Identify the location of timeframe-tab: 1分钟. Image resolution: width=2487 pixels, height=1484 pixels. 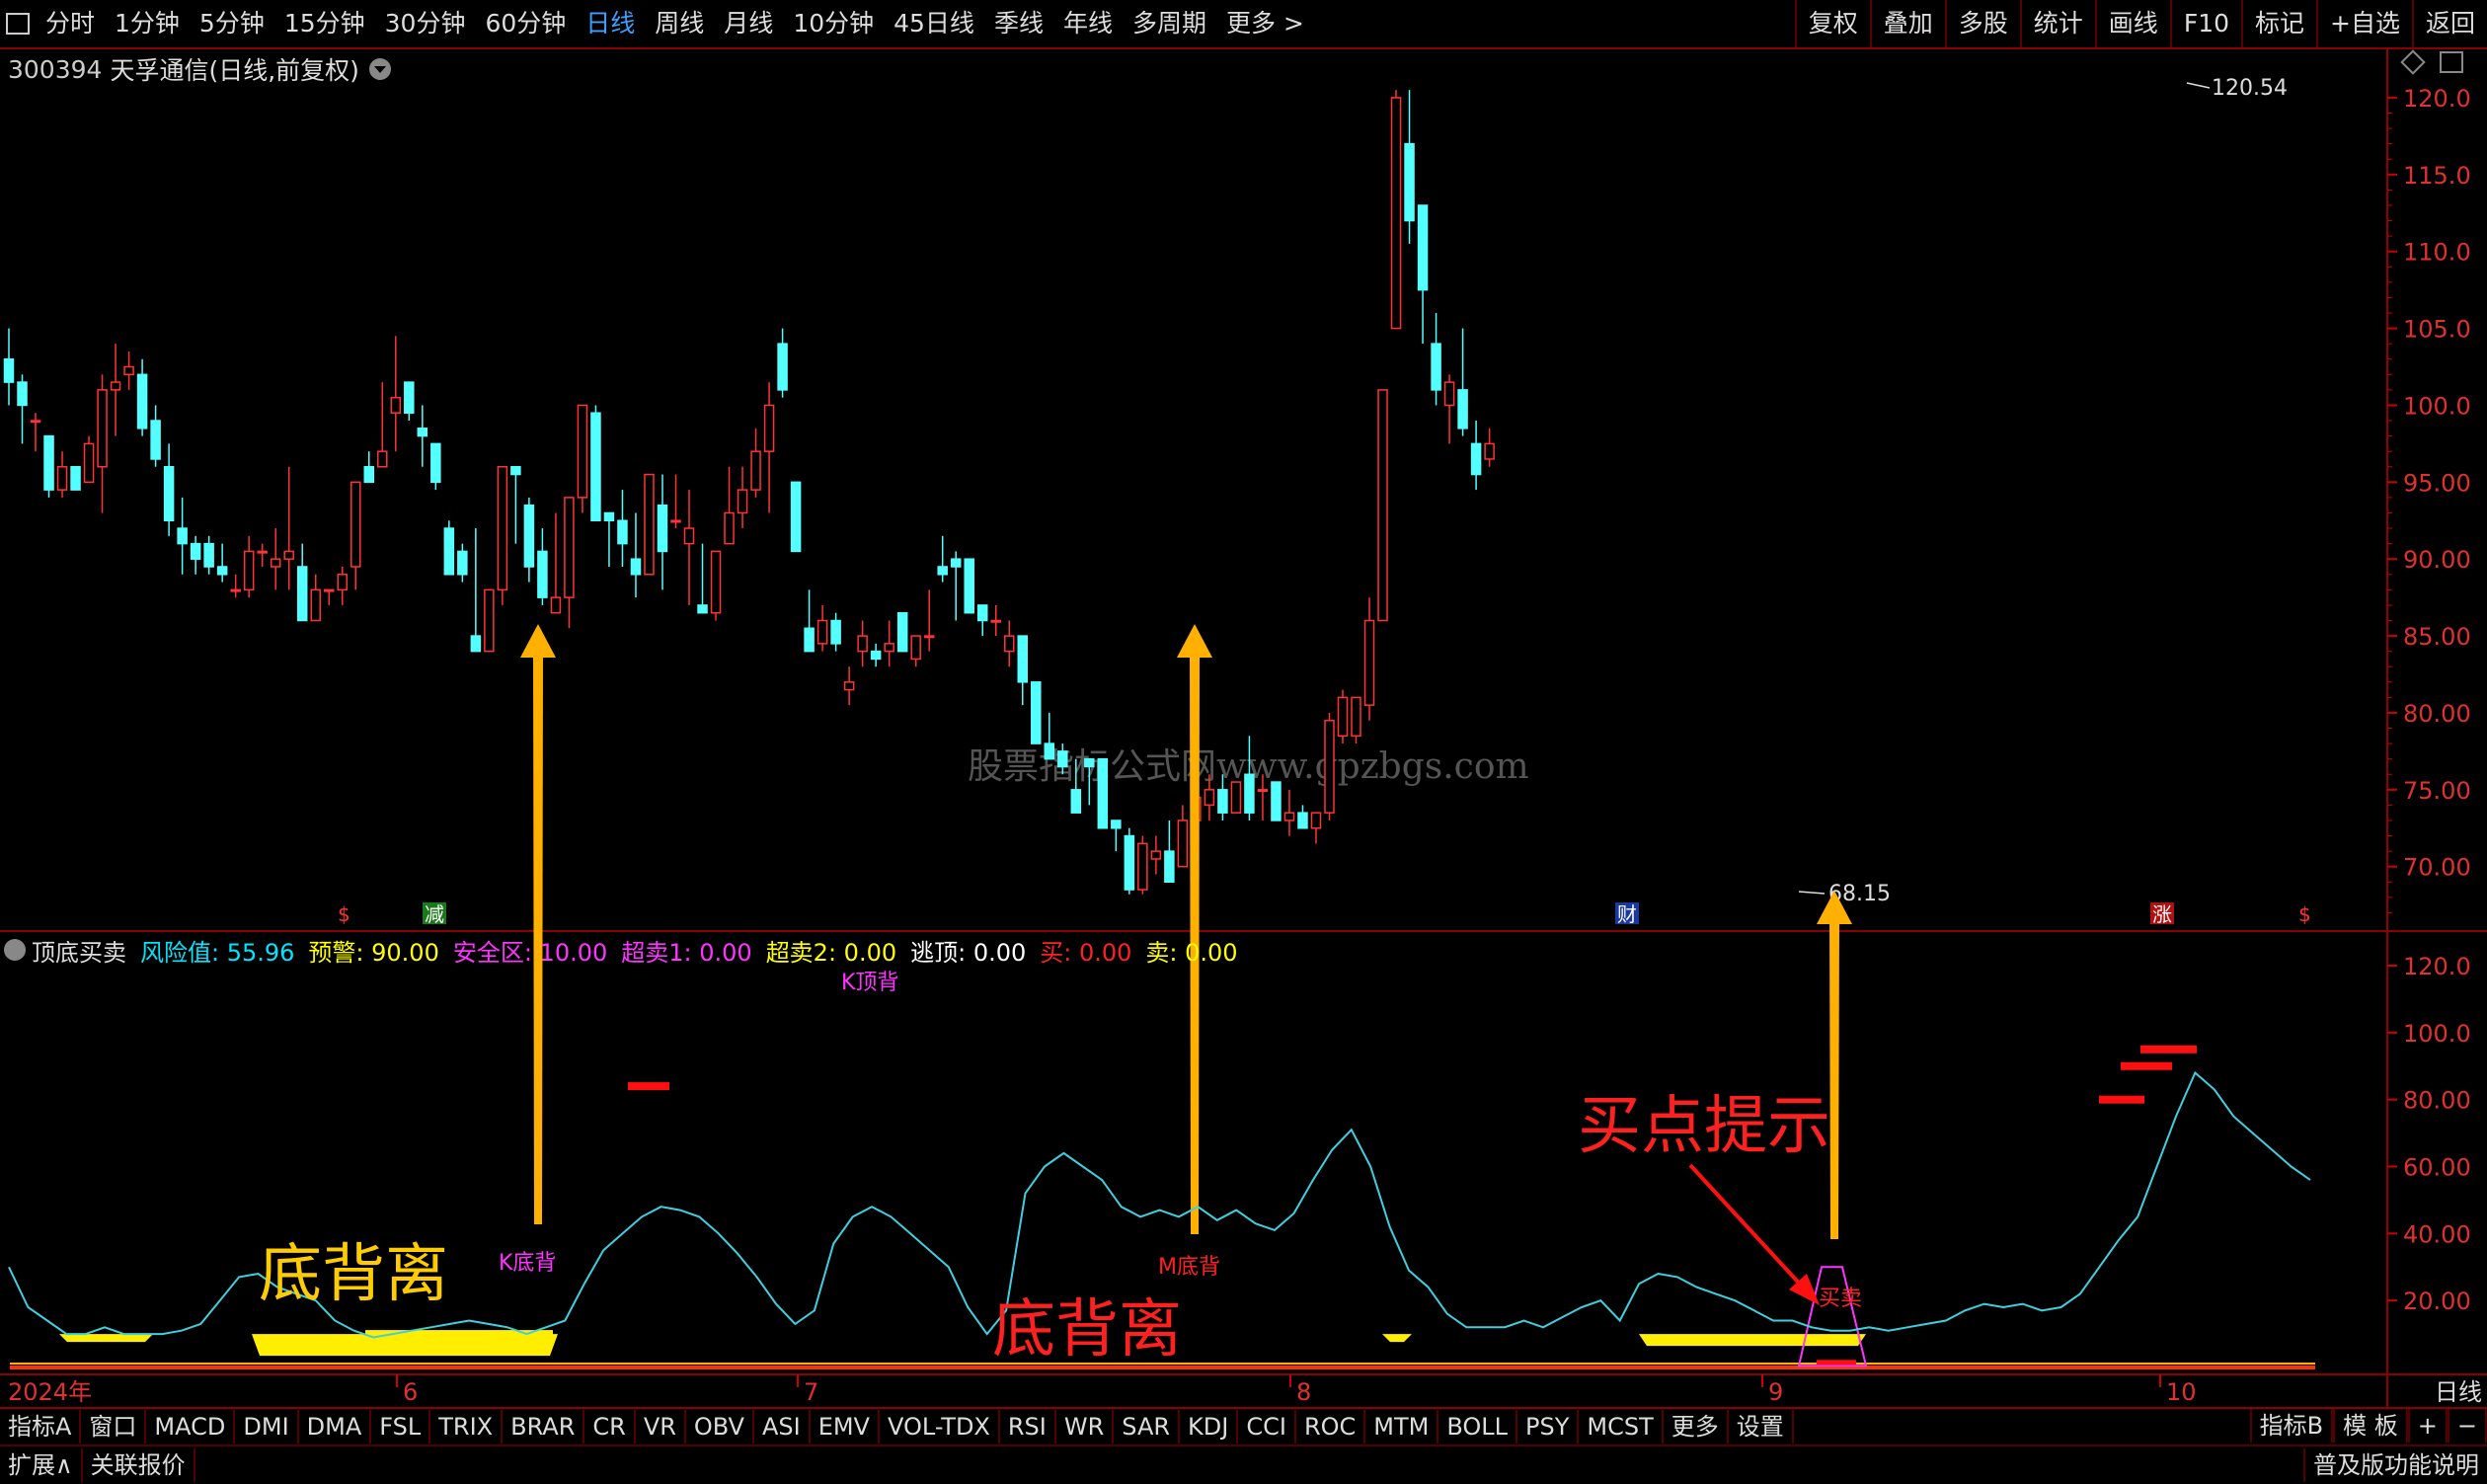
(147, 24).